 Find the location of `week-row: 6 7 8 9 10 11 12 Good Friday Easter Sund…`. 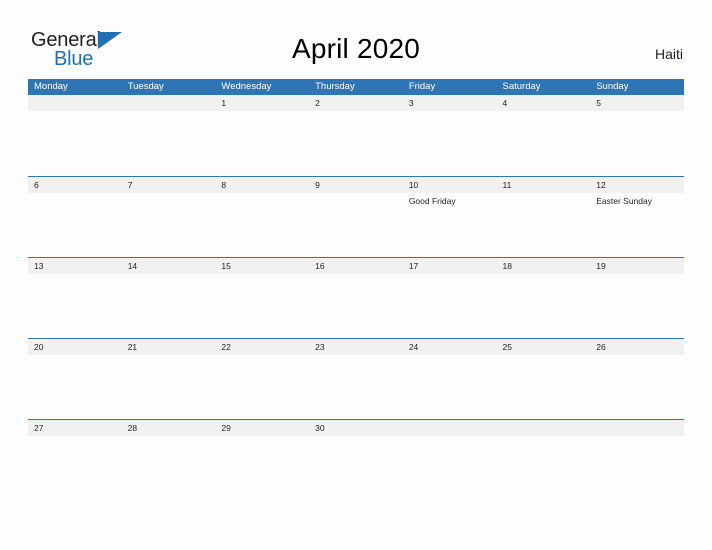

week-row: 6 7 8 9 10 11 12 Good Friday Easter Sund… is located at coordinates (356, 216).